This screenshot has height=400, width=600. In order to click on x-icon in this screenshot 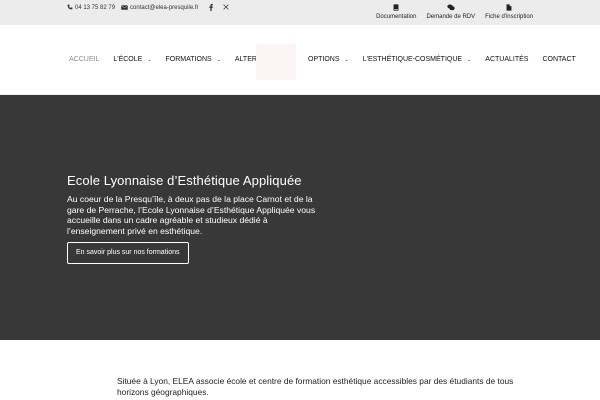, I will do `click(225, 8)`.